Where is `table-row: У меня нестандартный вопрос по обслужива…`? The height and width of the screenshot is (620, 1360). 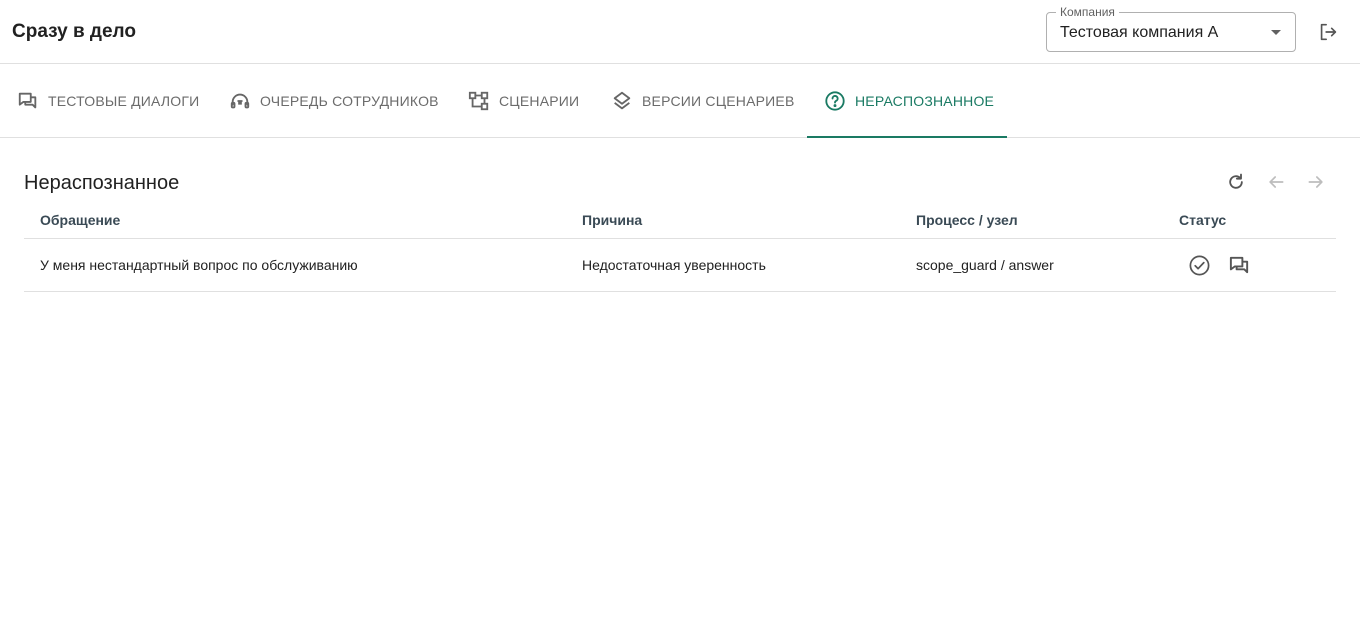 table-row: У меня нестандартный вопрос по обслужива… is located at coordinates (680, 265).